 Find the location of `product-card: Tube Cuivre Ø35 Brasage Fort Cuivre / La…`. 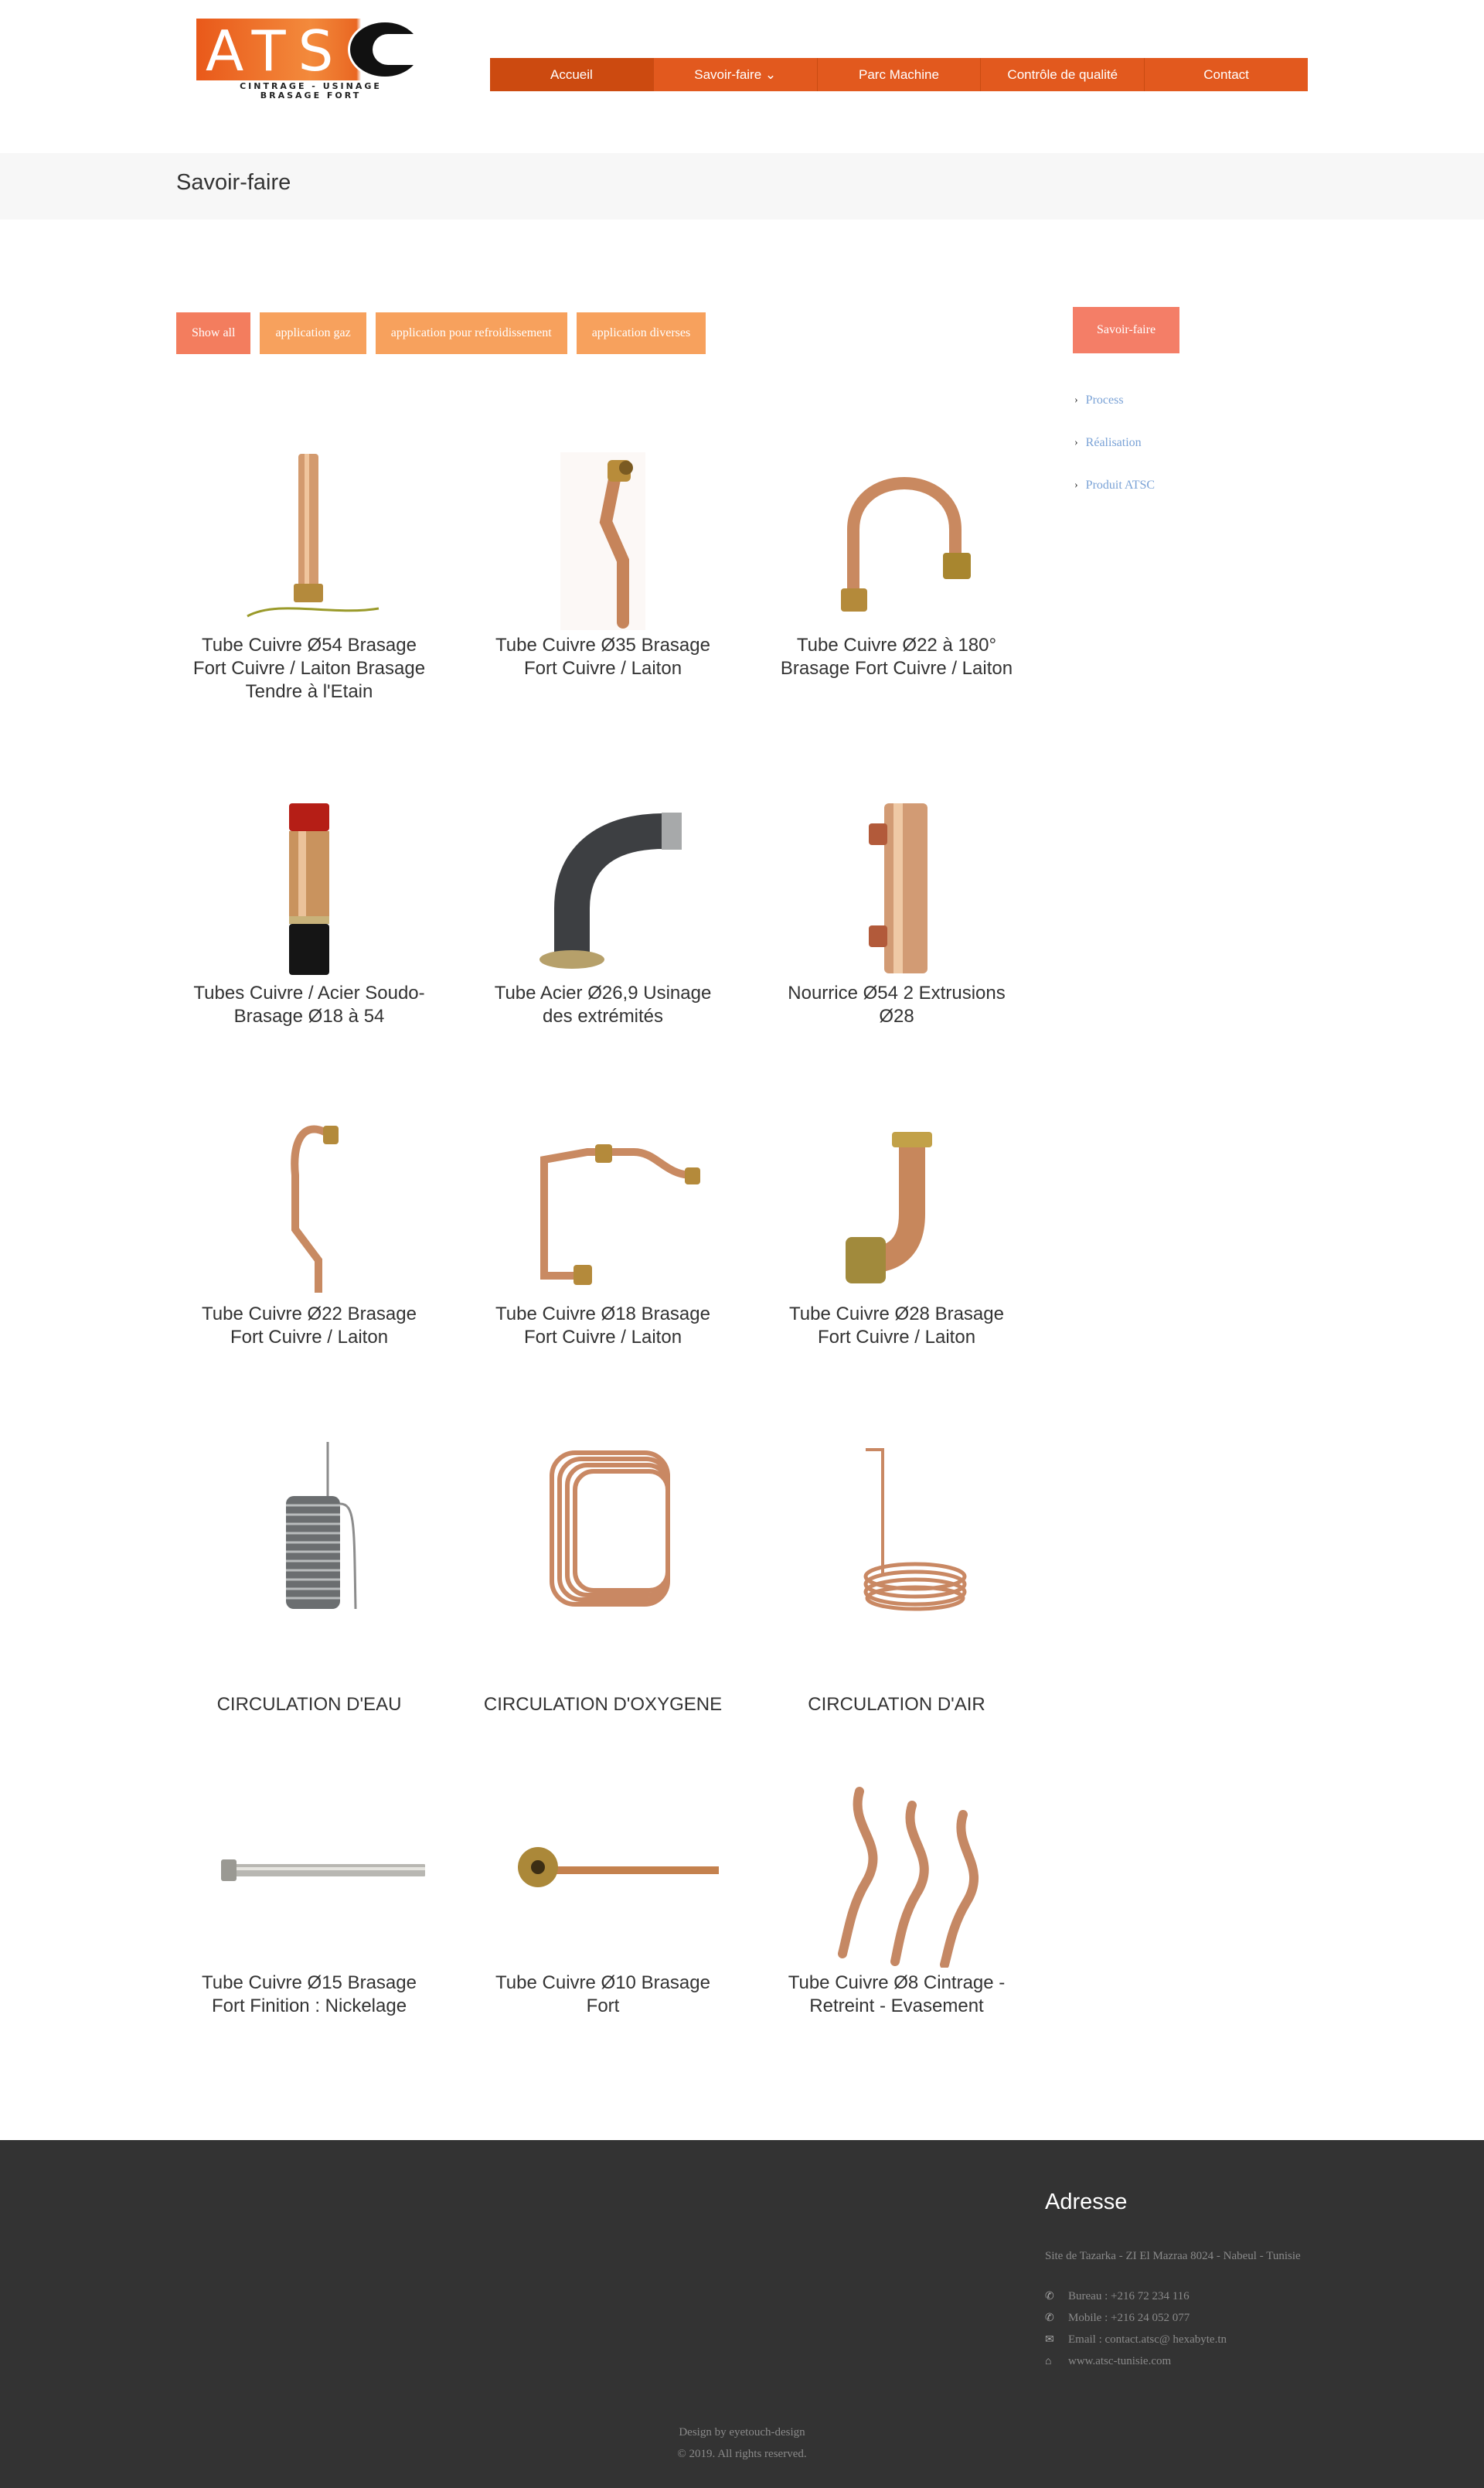

product-card: Tube Cuivre Ø35 Brasage Fort Cuivre / La… is located at coordinates (602, 560).